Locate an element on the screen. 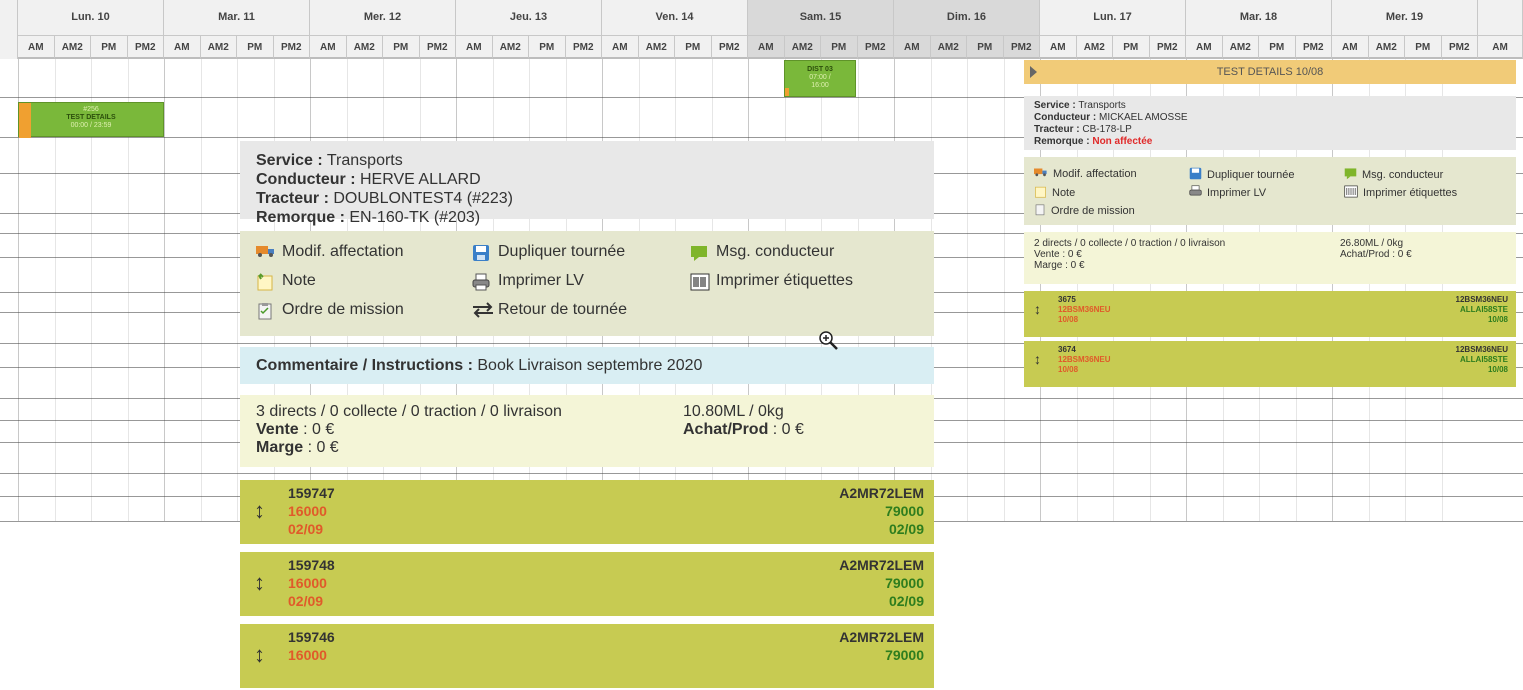 The width and height of the screenshot is (1523, 690). weight-value: 26.80ML / 0kg is located at coordinates (1372, 243).